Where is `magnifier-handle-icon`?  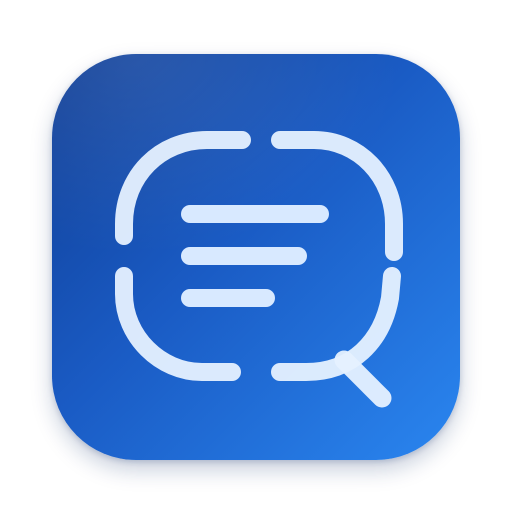
magnifier-handle-icon is located at coordinates (363, 379).